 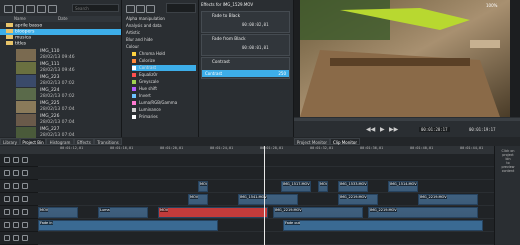 What do you see at coordinates (130, 9) in the screenshot?
I see `video-effects-icon` at bounding box center [130, 9].